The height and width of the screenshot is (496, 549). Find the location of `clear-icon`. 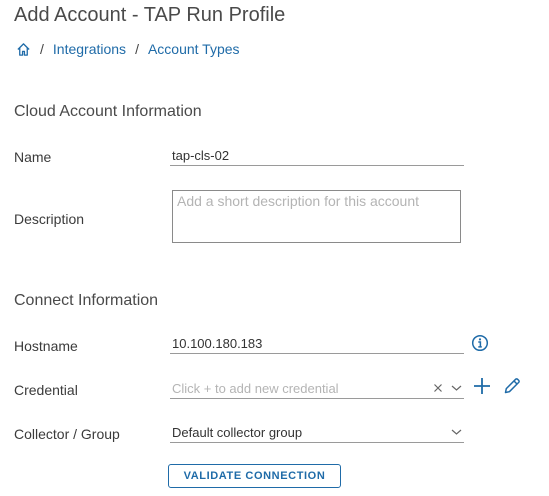

clear-icon is located at coordinates (438, 388).